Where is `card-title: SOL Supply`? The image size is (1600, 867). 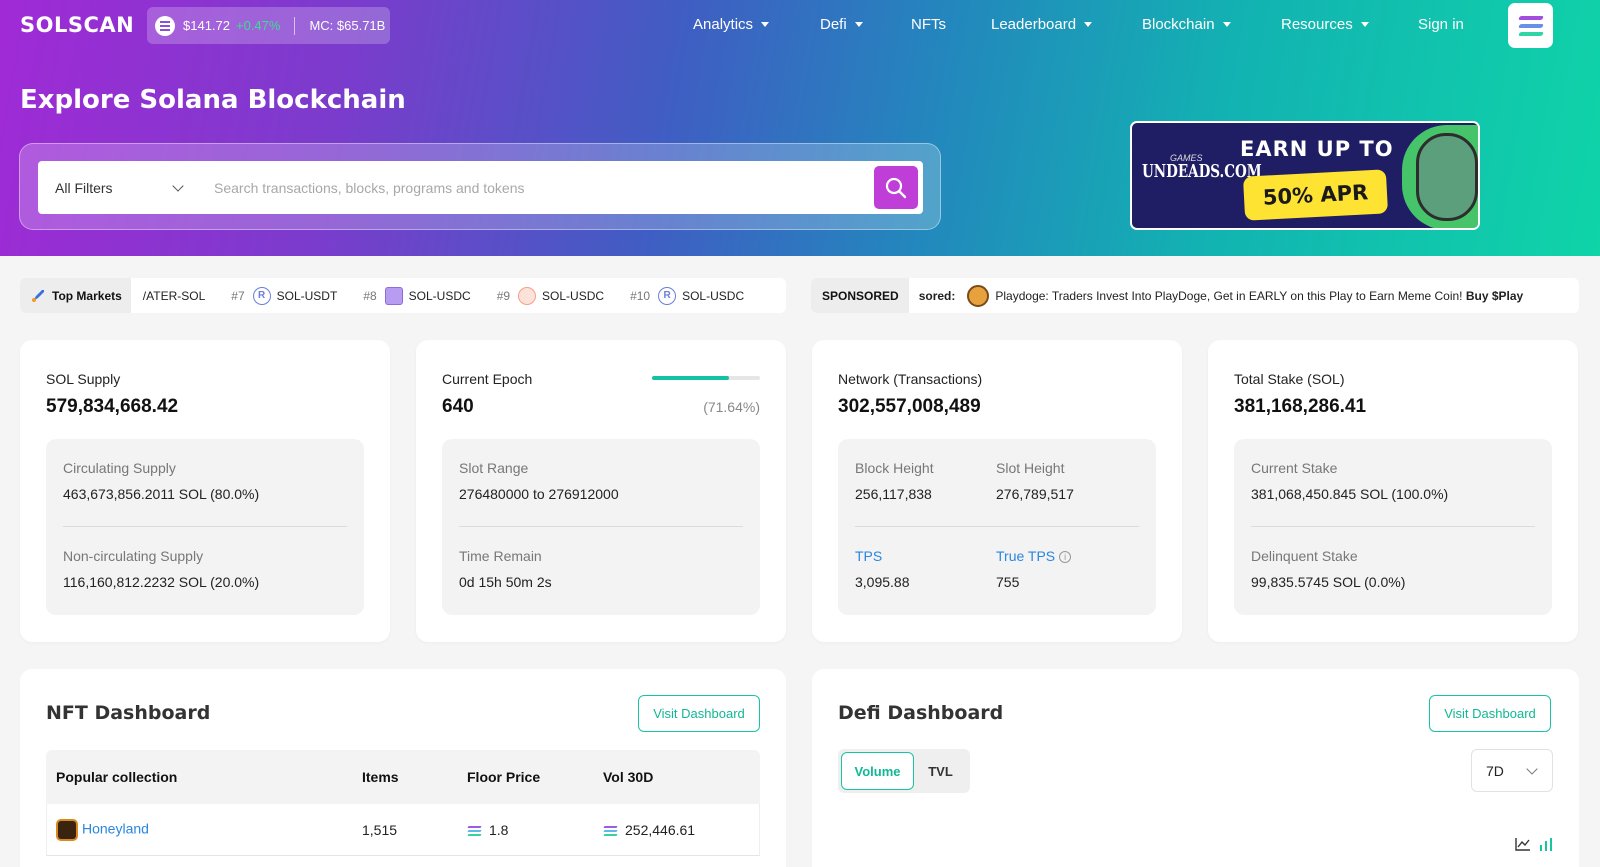
card-title: SOL Supply is located at coordinates (83, 379).